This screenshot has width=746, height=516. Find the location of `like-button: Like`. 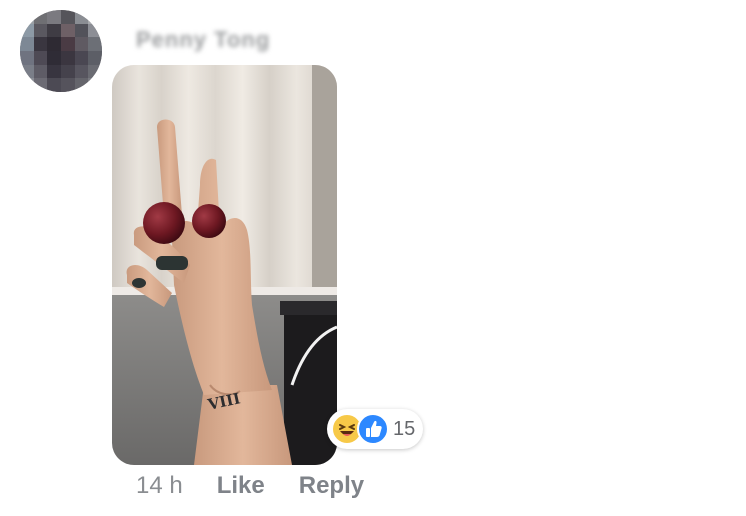

like-button: Like is located at coordinates (241, 486).